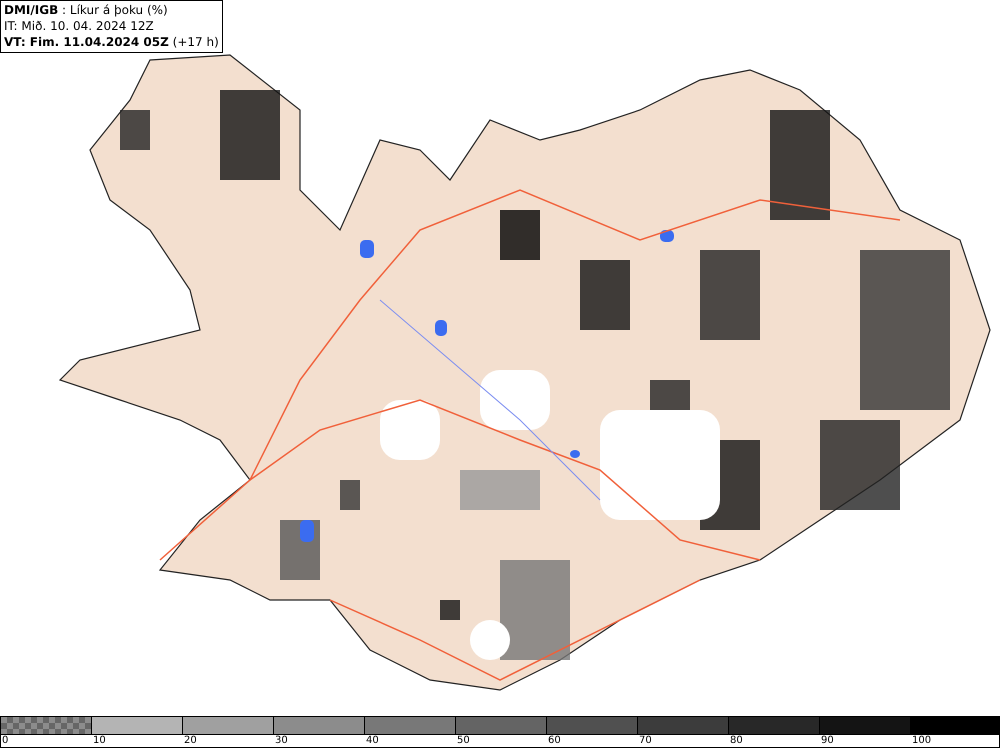  I want to click on legend-label: 40, so click(372, 741).